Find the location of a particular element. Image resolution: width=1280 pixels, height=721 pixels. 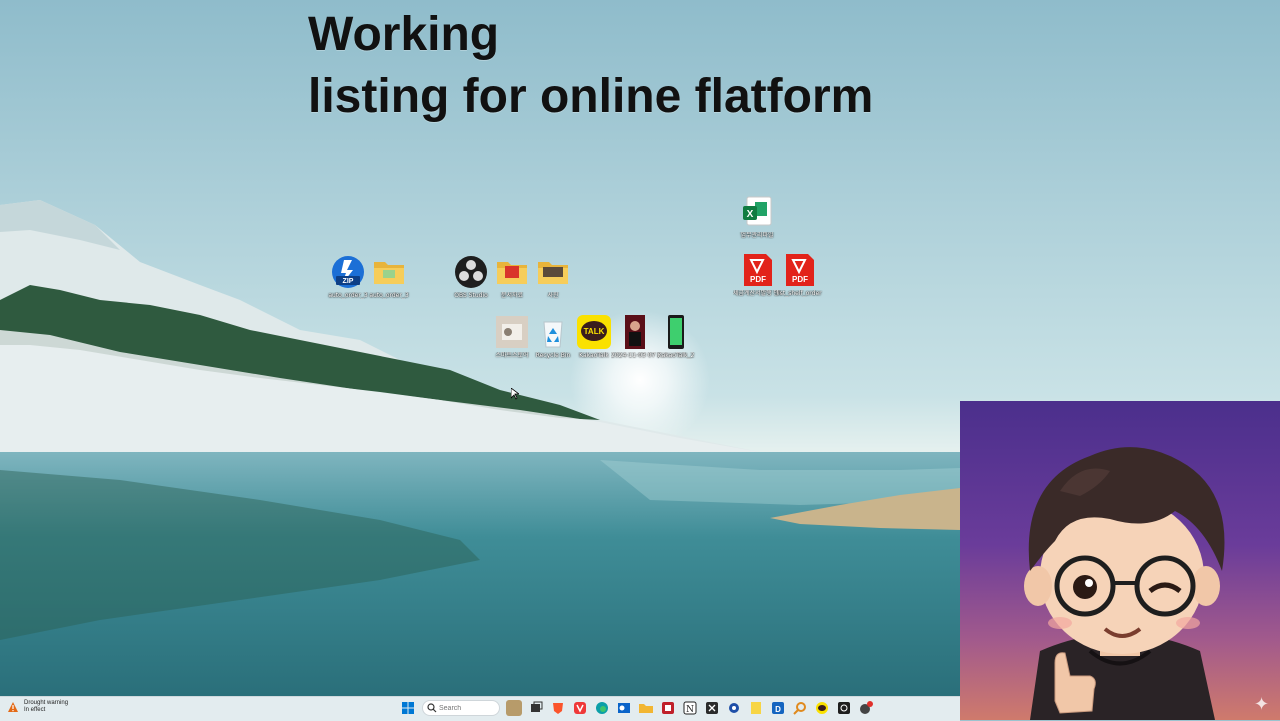

app-d-icon: D is located at coordinates (778, 708).